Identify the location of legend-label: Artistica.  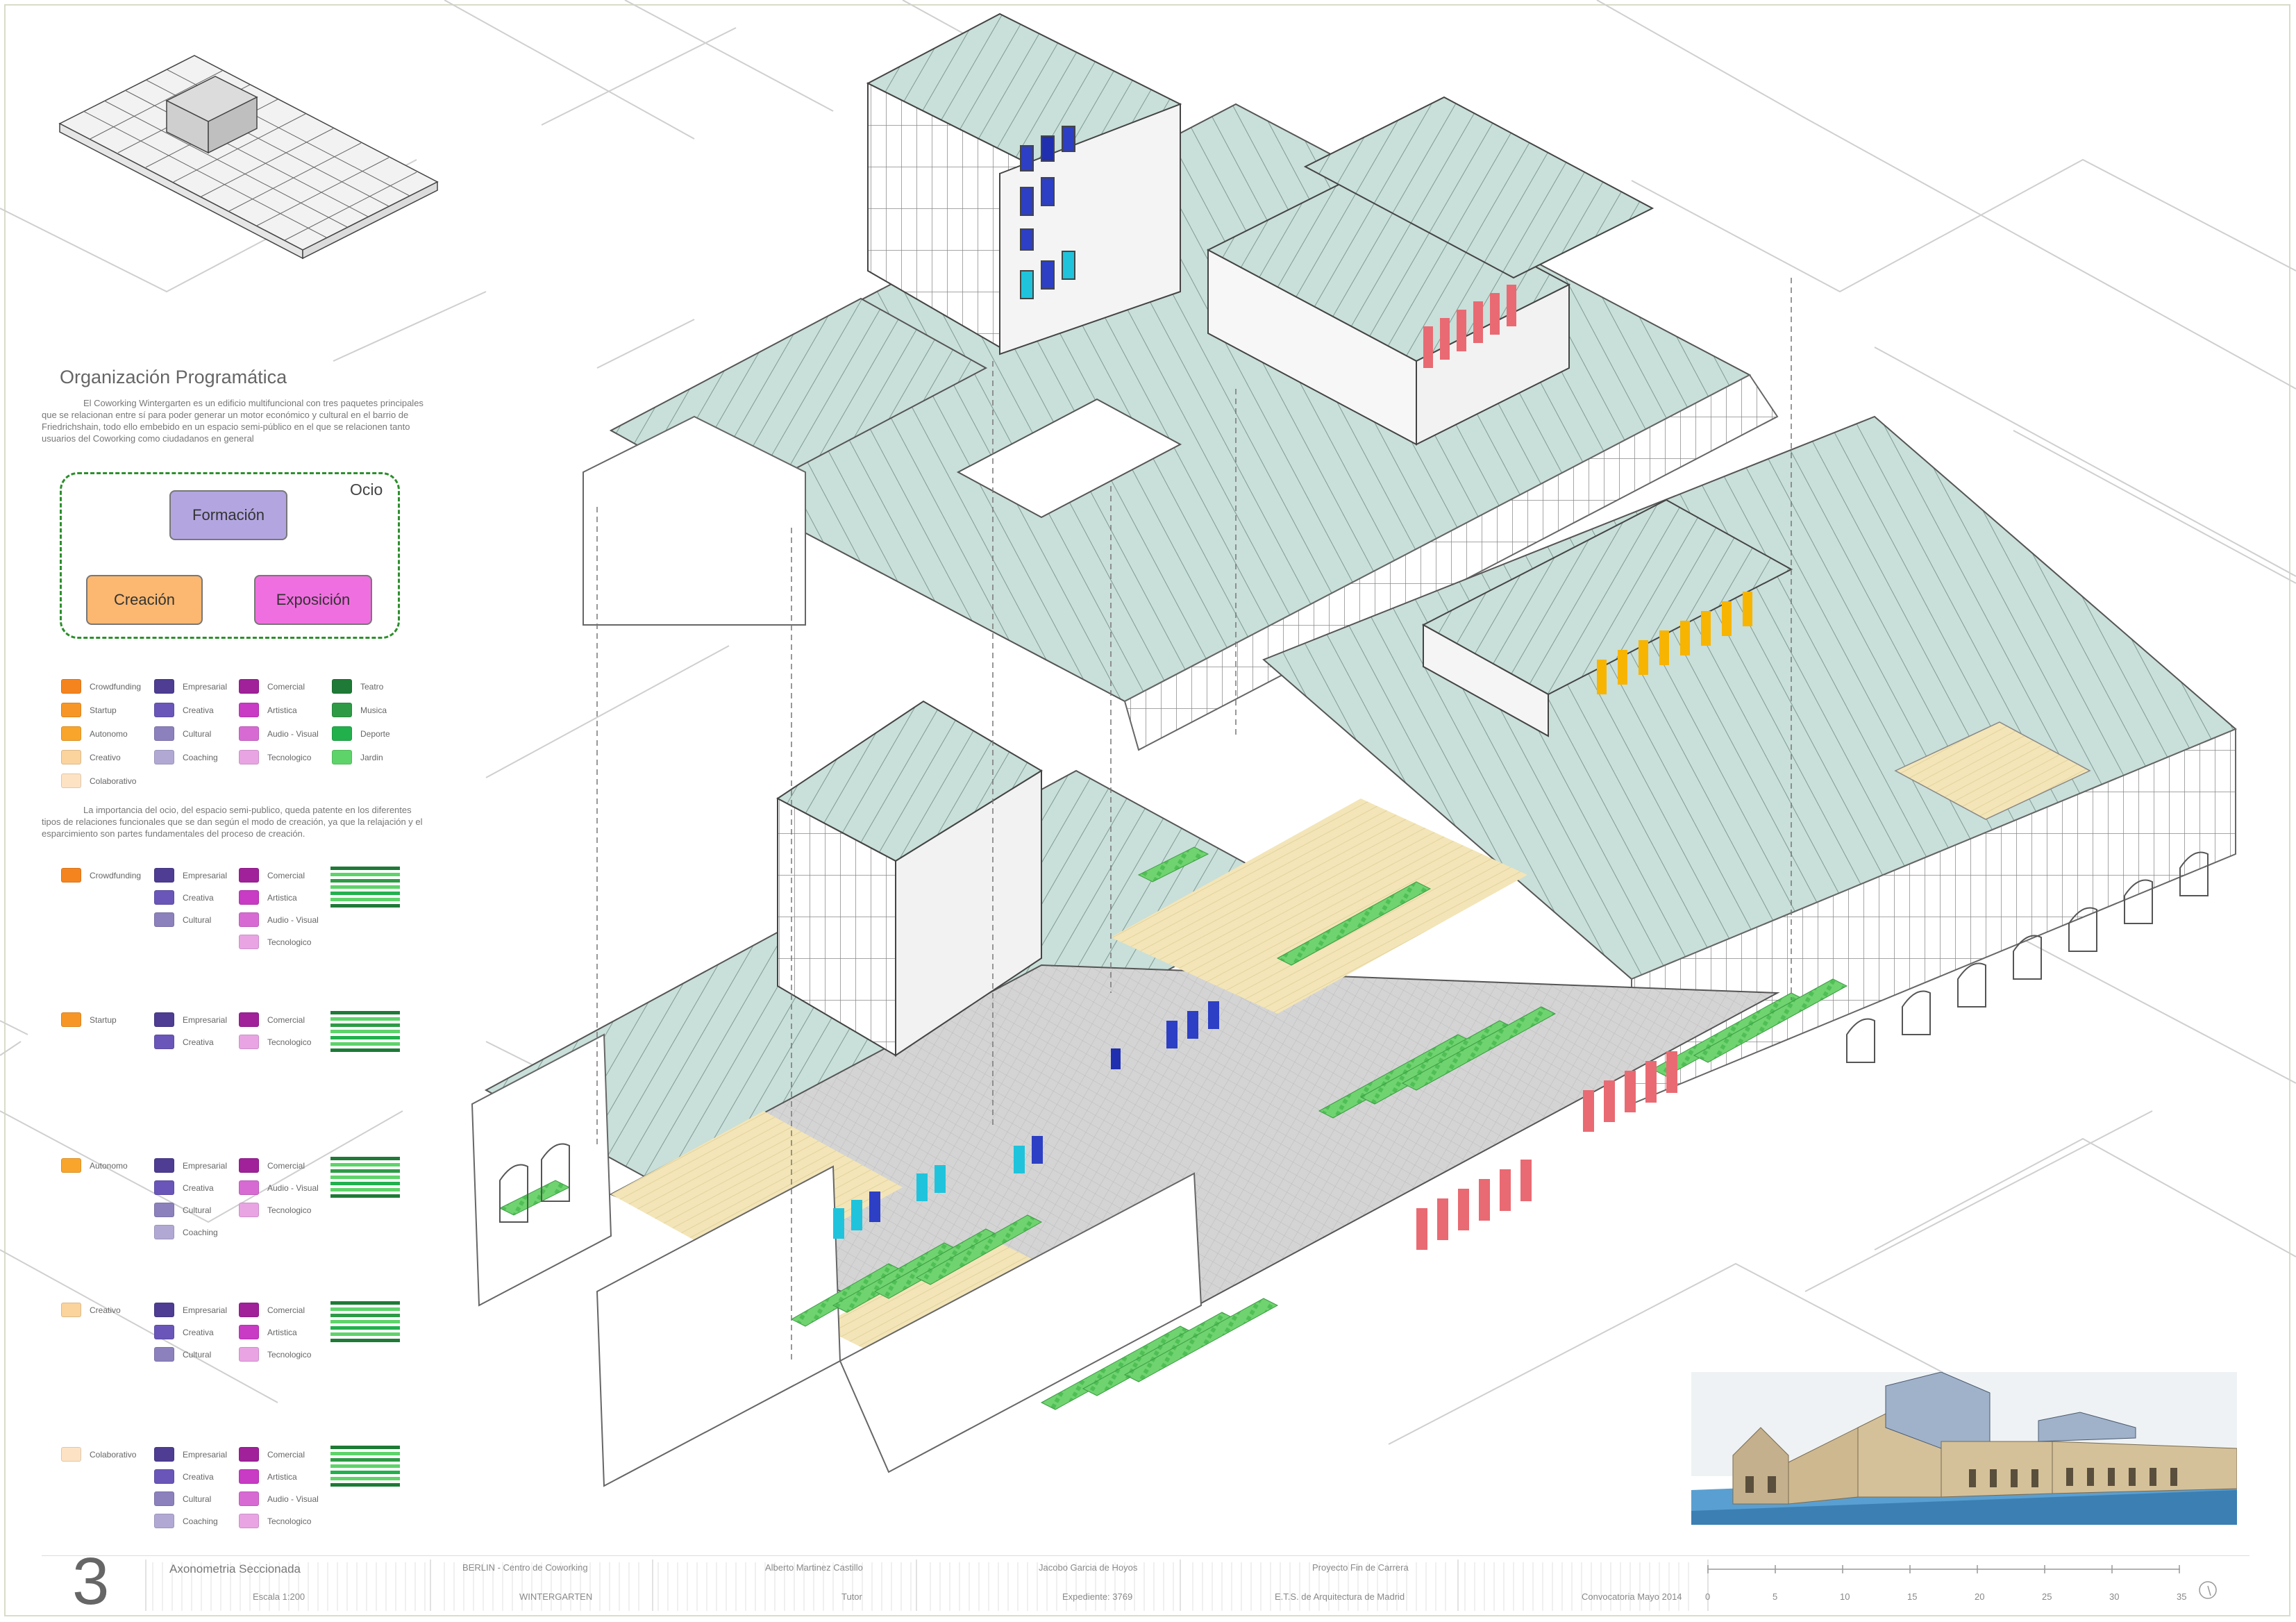
(282, 710).